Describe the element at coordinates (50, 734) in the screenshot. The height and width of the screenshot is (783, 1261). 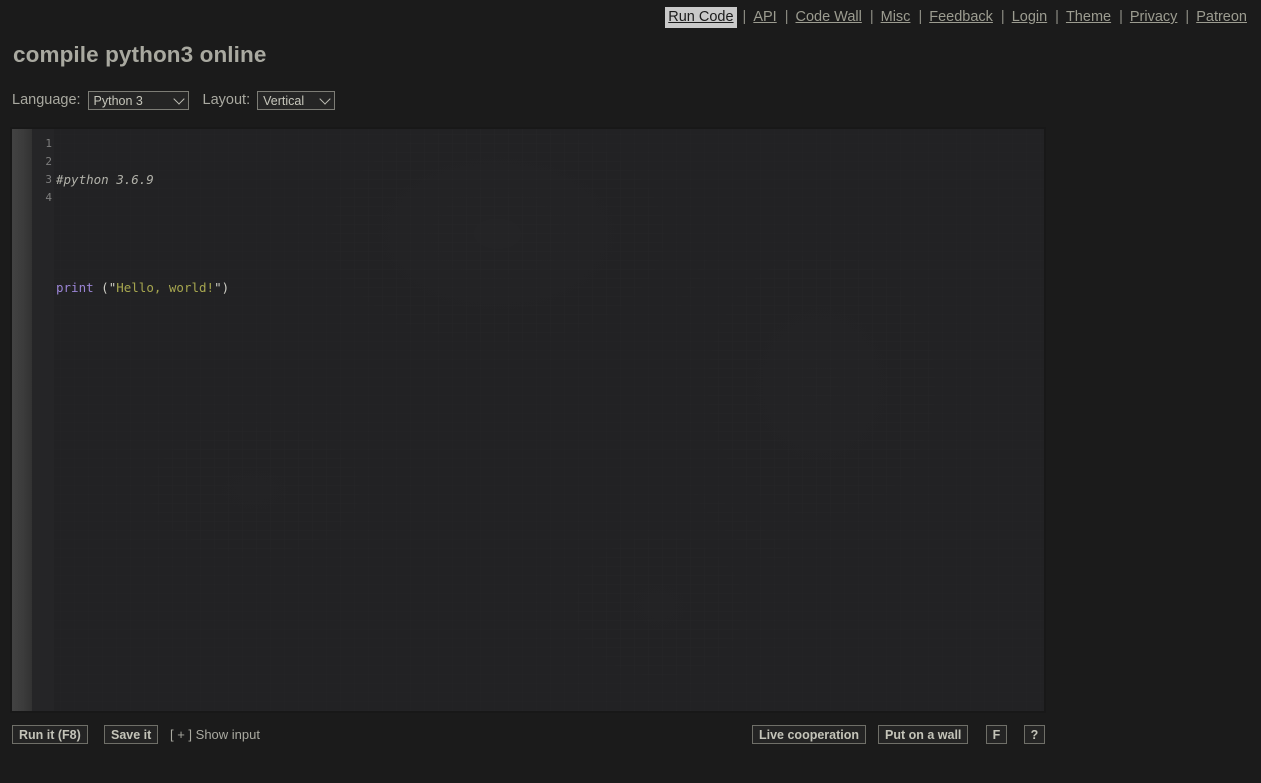
I see `run-button: Run it (F8)` at that location.